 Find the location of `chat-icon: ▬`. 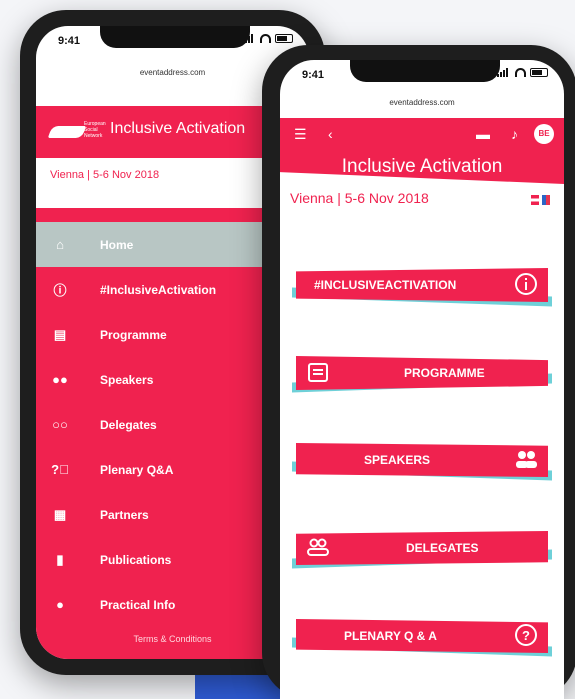

chat-icon: ▬ is located at coordinates (483, 134).